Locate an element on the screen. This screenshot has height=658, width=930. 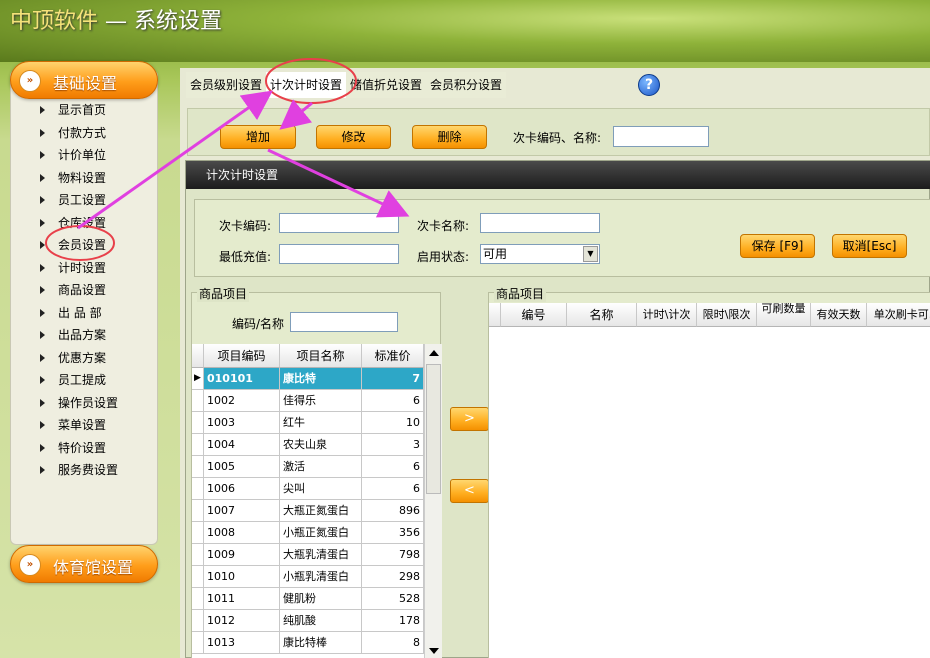
scroll-down-icon is located at coordinates (434, 651).